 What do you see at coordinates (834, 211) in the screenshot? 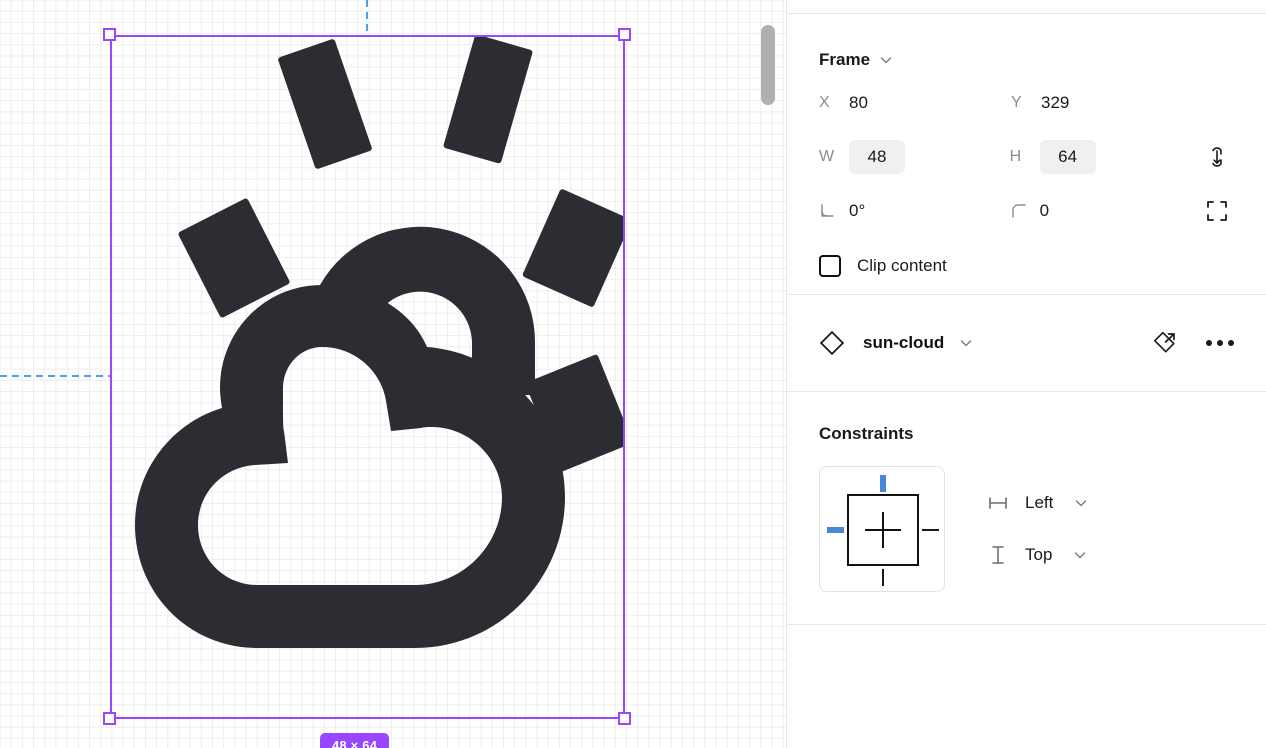
I see `rotation-icon` at bounding box center [834, 211].